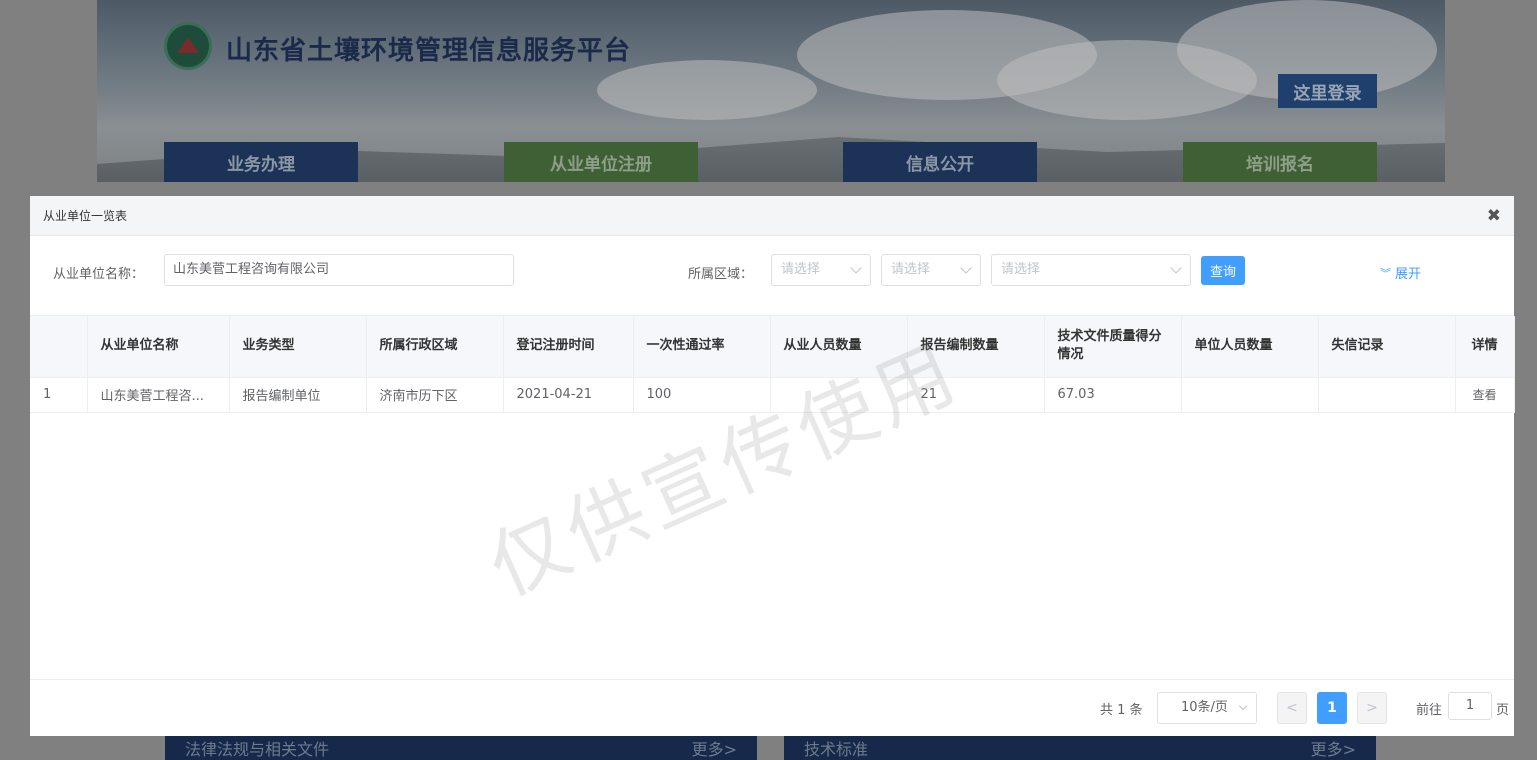  I want to click on laws-panel: 法律法规与相关文件 更多>, so click(461, 748).